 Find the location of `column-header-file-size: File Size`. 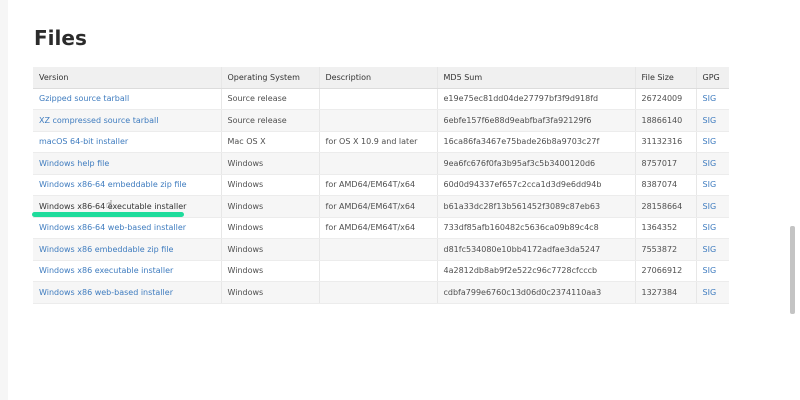

column-header-file-size: File Size is located at coordinates (666, 78).